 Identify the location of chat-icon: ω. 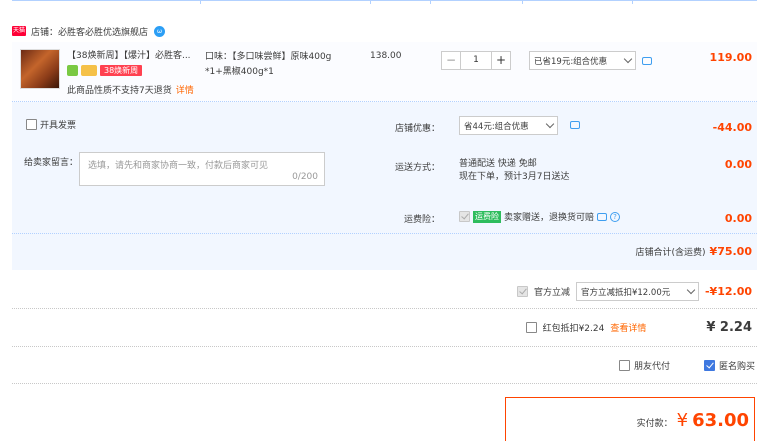
(160, 31).